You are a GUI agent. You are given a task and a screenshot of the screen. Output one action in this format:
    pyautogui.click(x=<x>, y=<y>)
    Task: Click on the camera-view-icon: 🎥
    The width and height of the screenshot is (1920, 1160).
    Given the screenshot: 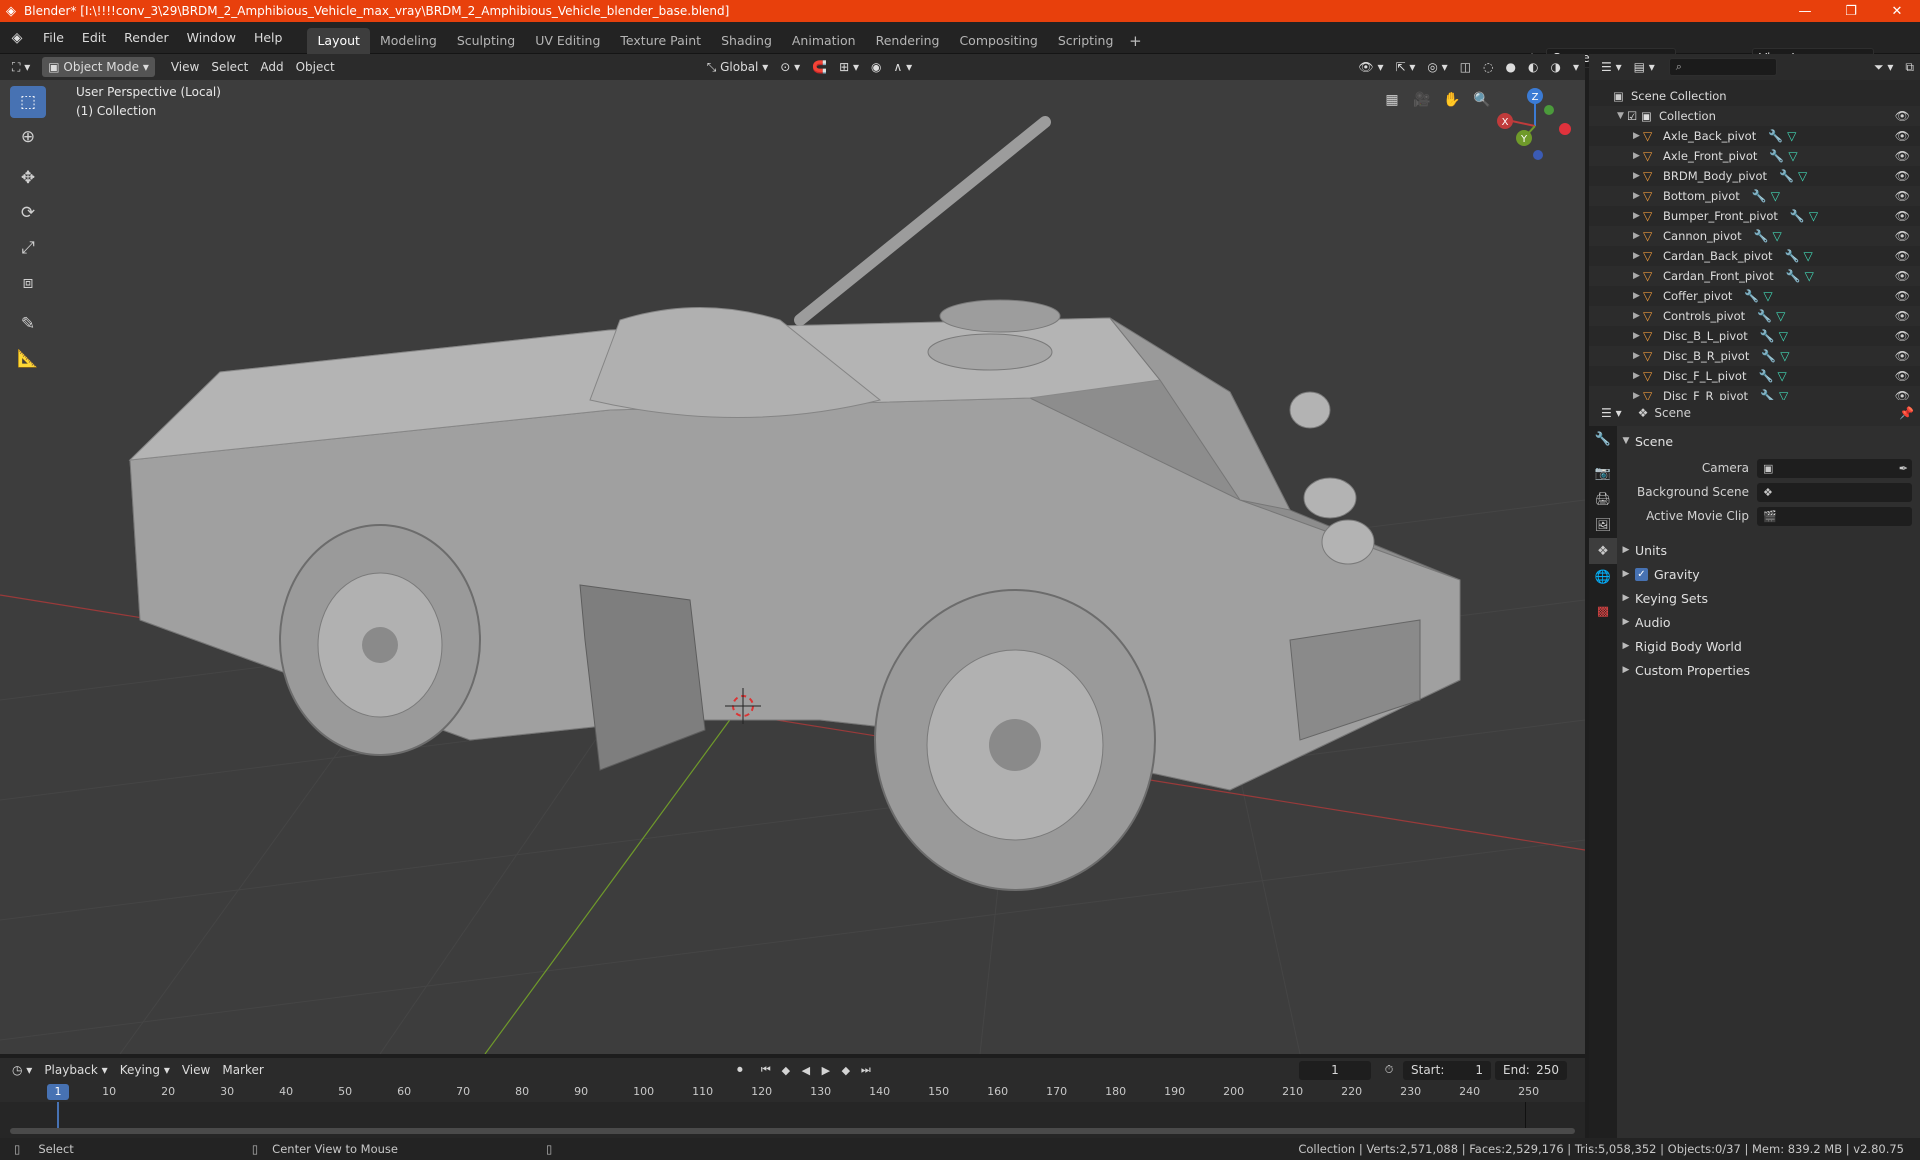 What is the action you would take?
    pyautogui.click(x=1422, y=100)
    